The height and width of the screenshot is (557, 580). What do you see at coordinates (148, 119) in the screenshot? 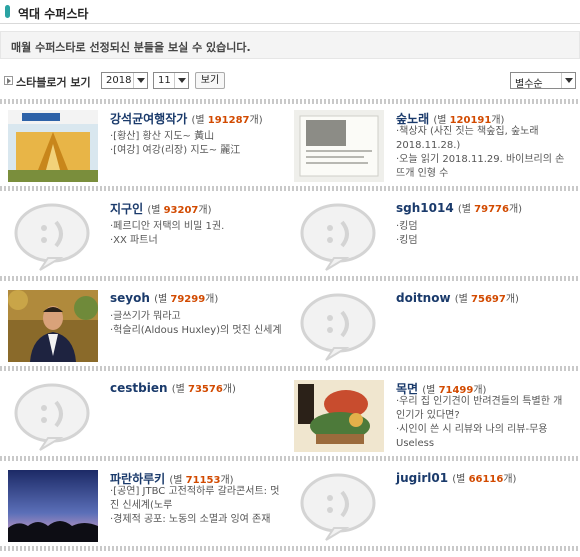
I see `star-name-text: 강석균여행작가` at bounding box center [148, 119].